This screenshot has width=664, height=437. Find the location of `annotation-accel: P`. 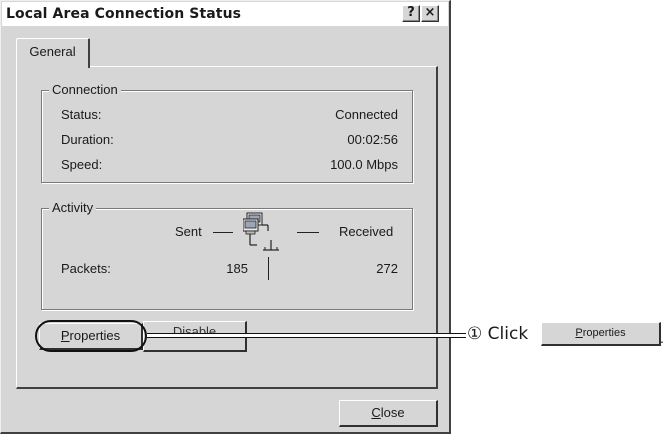

annotation-accel: P is located at coordinates (579, 333).